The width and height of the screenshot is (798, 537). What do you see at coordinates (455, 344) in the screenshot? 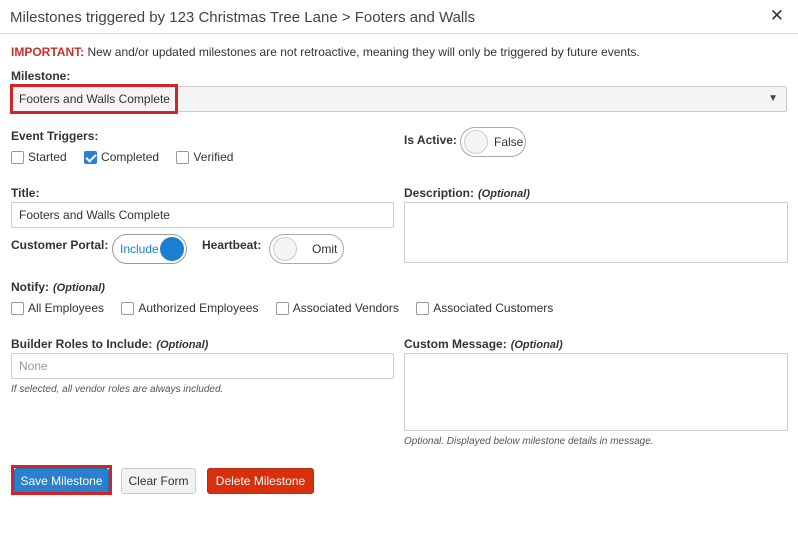
I see `custom-message-label: Custom Message:` at bounding box center [455, 344].